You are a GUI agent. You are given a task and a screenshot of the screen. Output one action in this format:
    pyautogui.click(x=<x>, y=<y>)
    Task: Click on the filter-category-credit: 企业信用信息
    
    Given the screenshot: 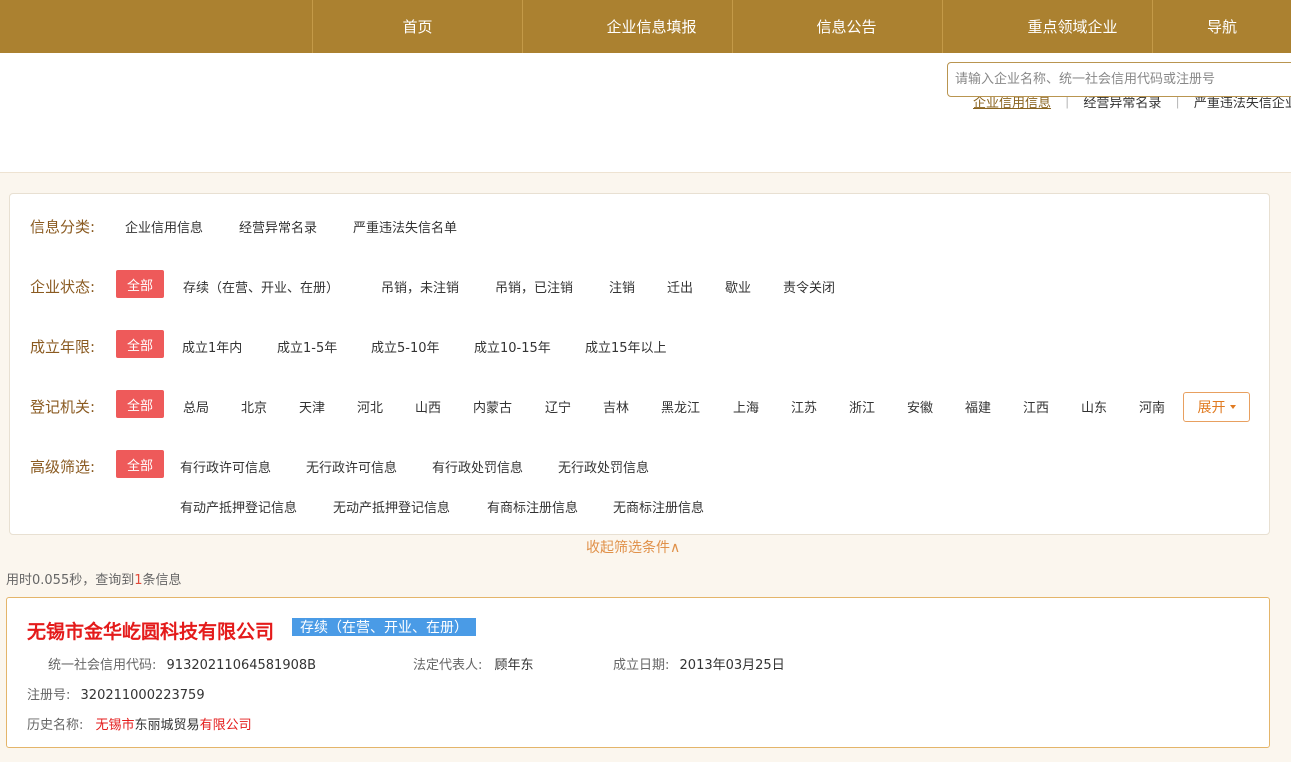 What is the action you would take?
    pyautogui.click(x=164, y=226)
    